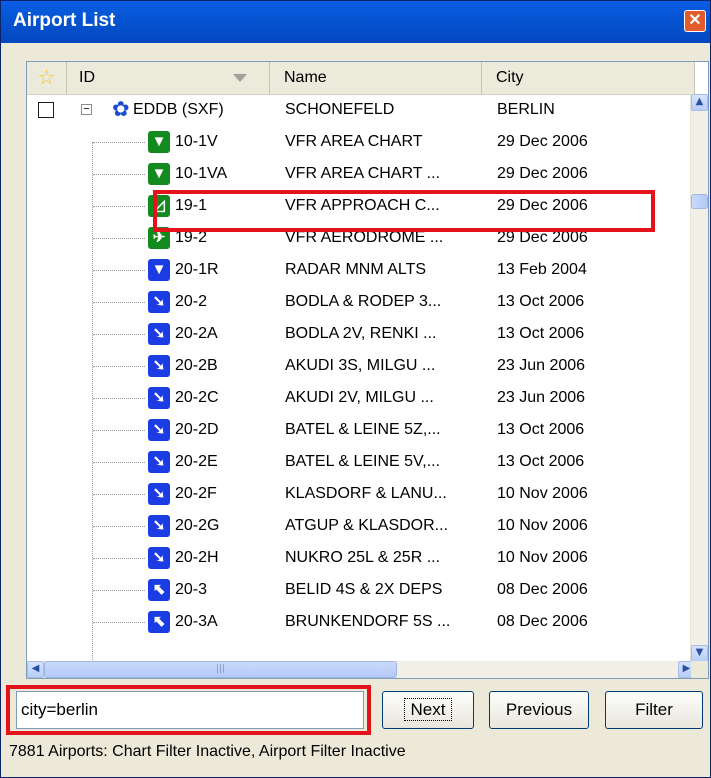  What do you see at coordinates (654, 710) in the screenshot?
I see `filter-button: Filter` at bounding box center [654, 710].